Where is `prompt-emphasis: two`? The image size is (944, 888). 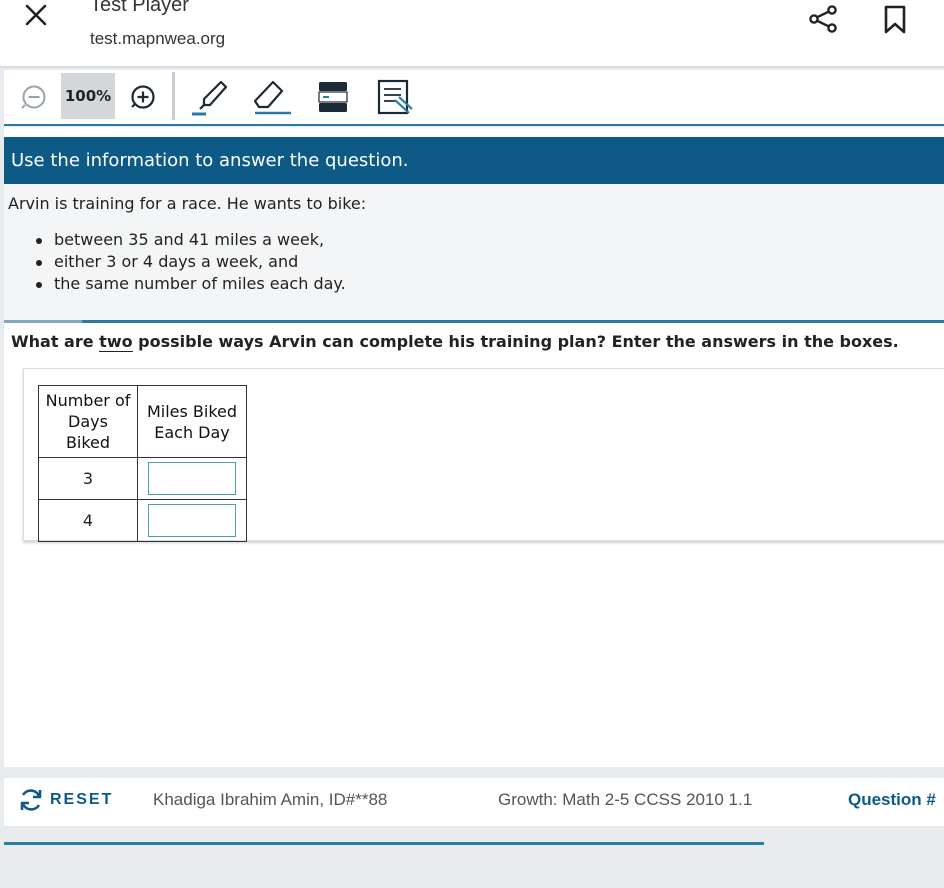
prompt-emphasis: two is located at coordinates (116, 342).